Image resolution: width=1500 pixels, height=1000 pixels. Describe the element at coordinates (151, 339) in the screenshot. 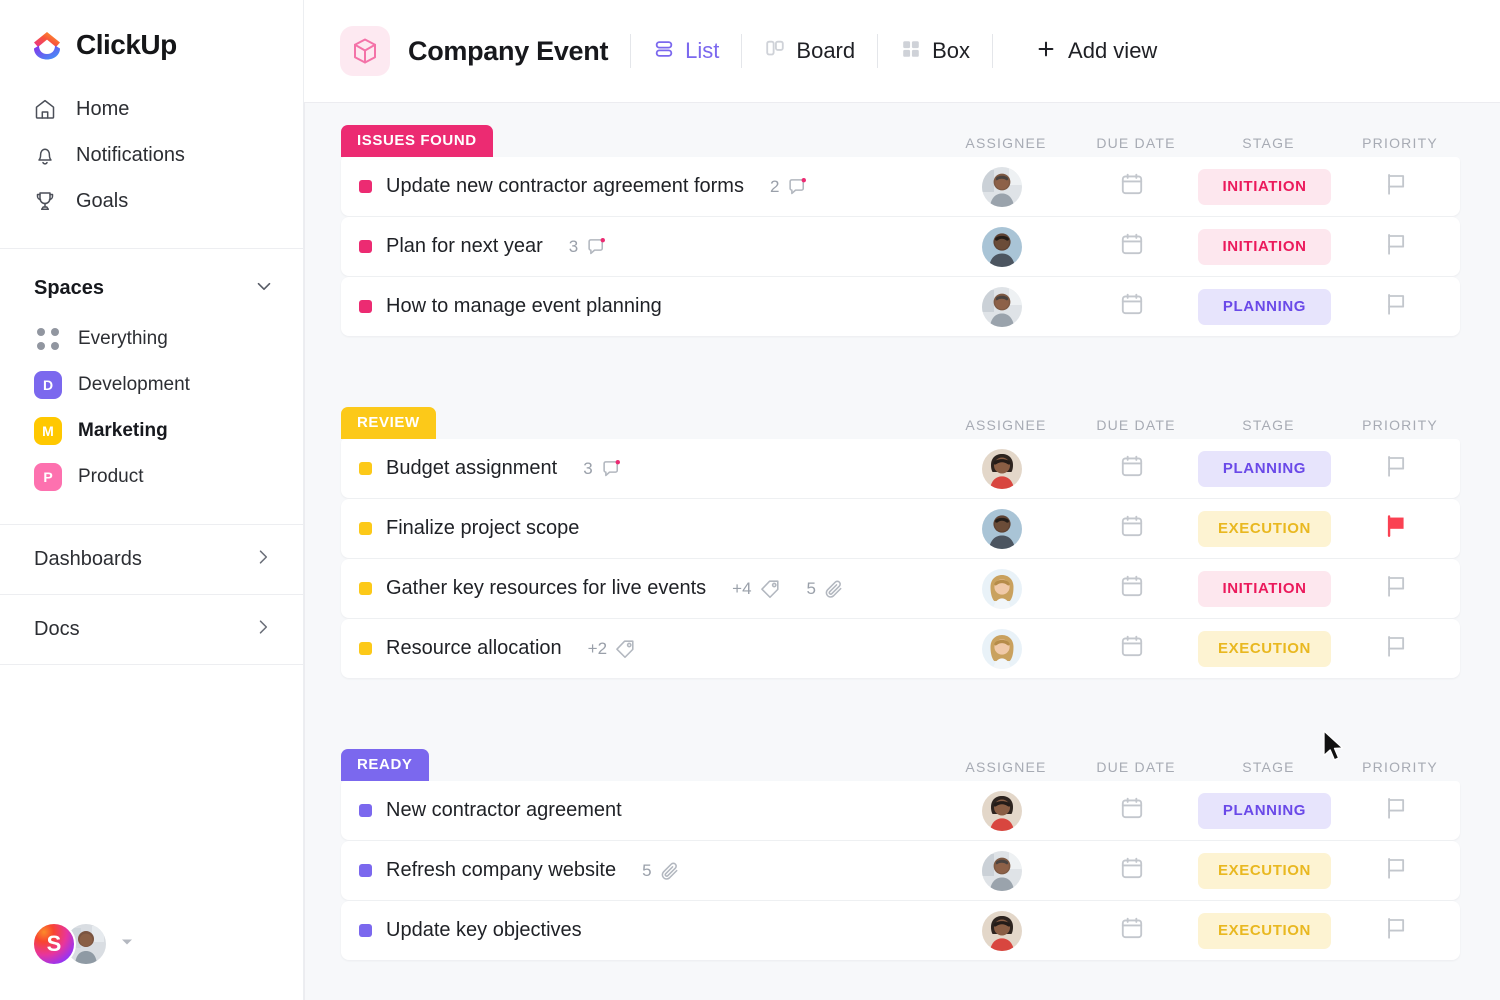

I see `sidebar-item-everything: Everything` at that location.